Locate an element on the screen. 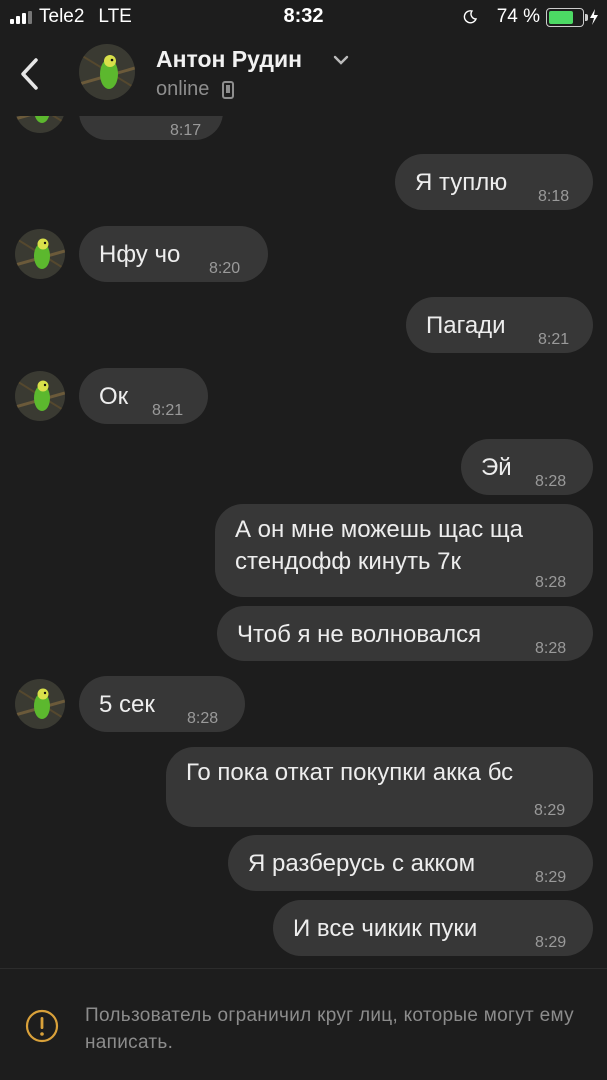 The image size is (607, 1080). message-time: 8:17 is located at coordinates (186, 130).